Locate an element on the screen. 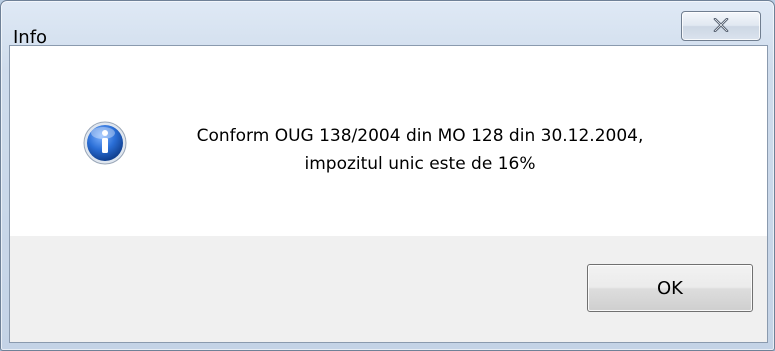 This screenshot has height=351, width=775. ok-button: OK is located at coordinates (670, 288).